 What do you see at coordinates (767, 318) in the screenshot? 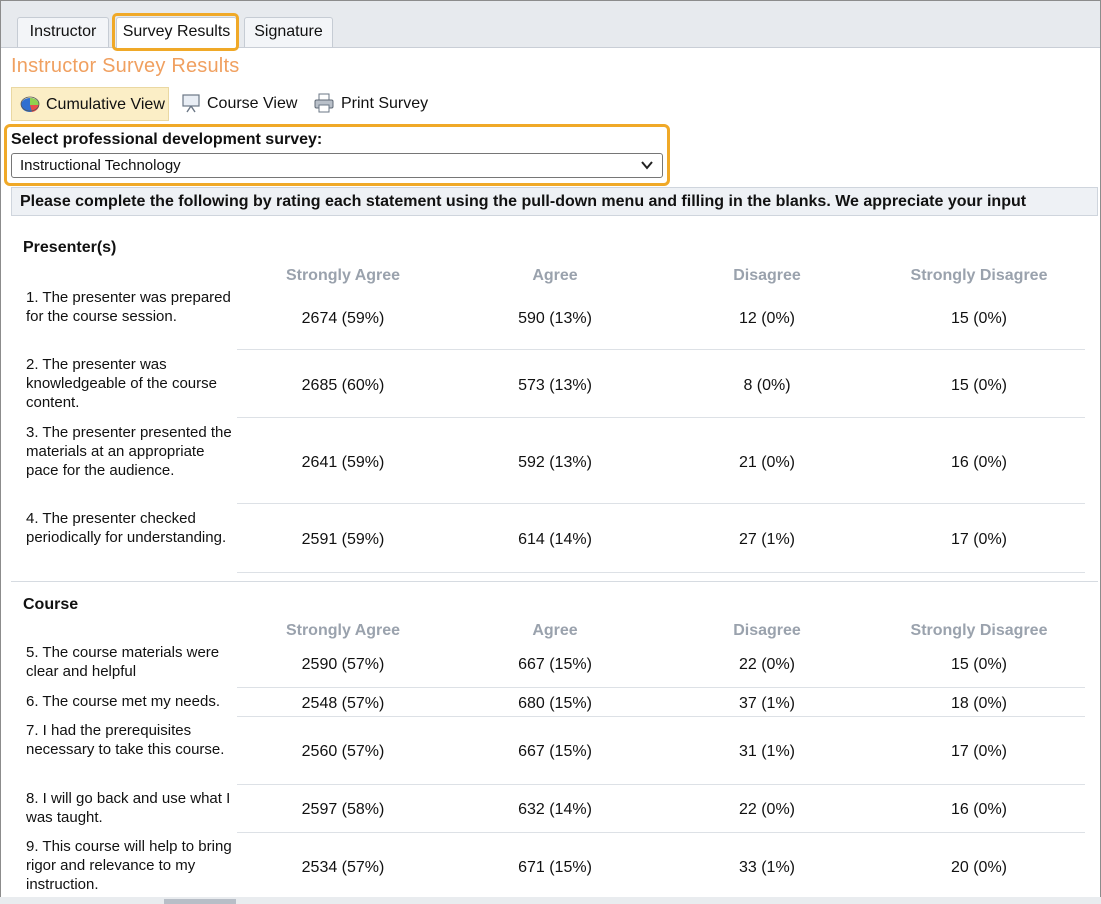
I see `response-count: 12 (0%)` at bounding box center [767, 318].